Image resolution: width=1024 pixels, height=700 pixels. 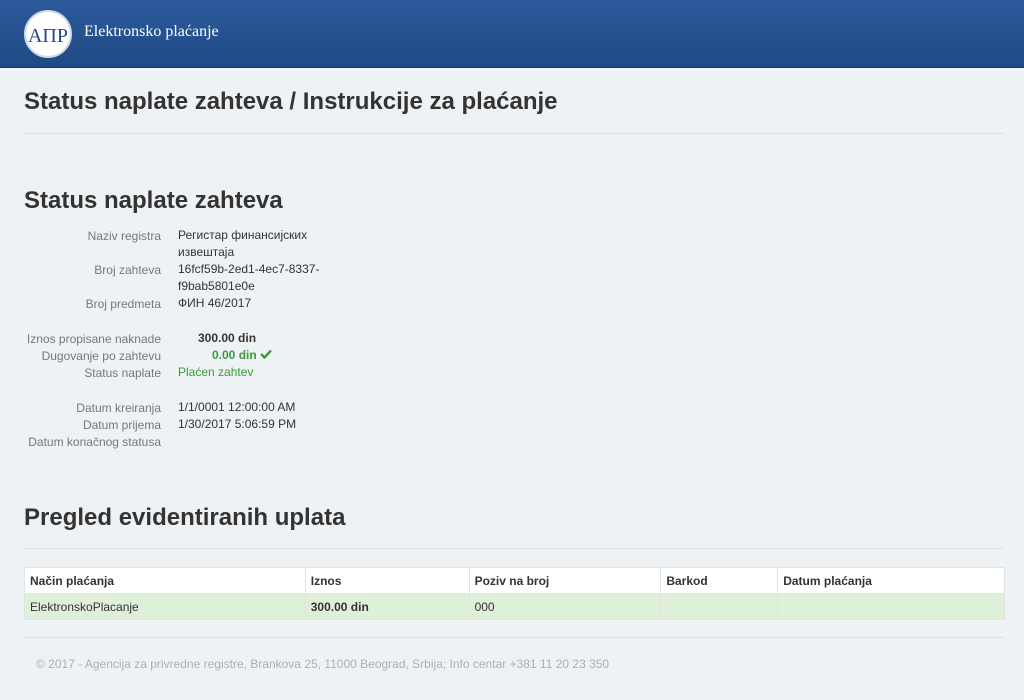 I want to click on top-navbar: АПР Elektronsko plaćanje, so click(x=512, y=34).